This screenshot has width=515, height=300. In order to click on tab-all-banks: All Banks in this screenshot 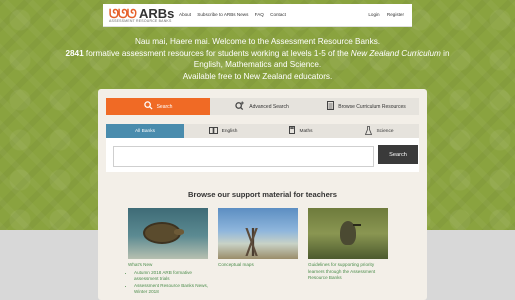, I will do `click(145, 131)`.